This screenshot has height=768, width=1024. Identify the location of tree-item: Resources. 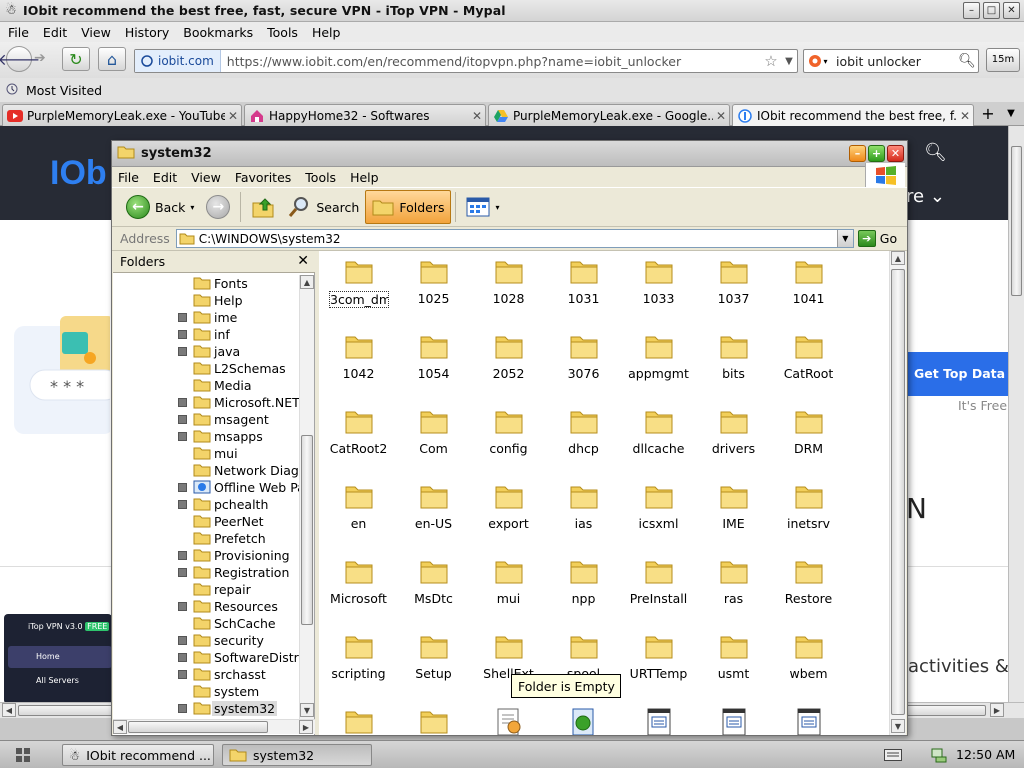
(206, 606).